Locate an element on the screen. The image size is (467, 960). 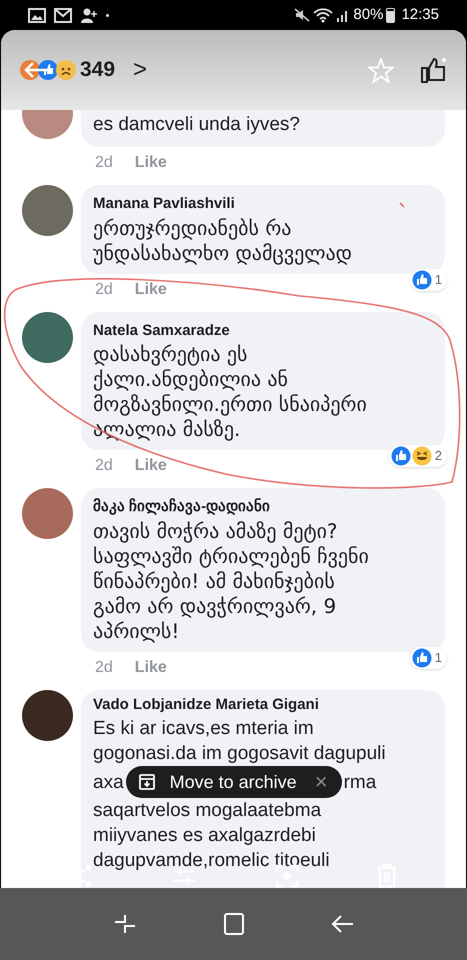
comment-text: თავის მოჭრა ამაზე მეტი? is located at coordinates (215, 531).